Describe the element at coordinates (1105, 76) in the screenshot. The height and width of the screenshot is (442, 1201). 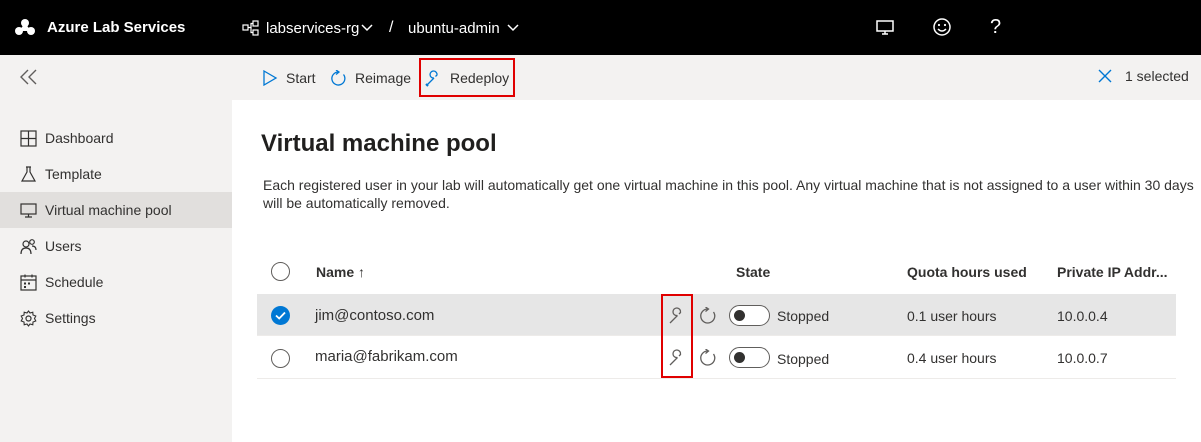
I see `close-icon` at that location.